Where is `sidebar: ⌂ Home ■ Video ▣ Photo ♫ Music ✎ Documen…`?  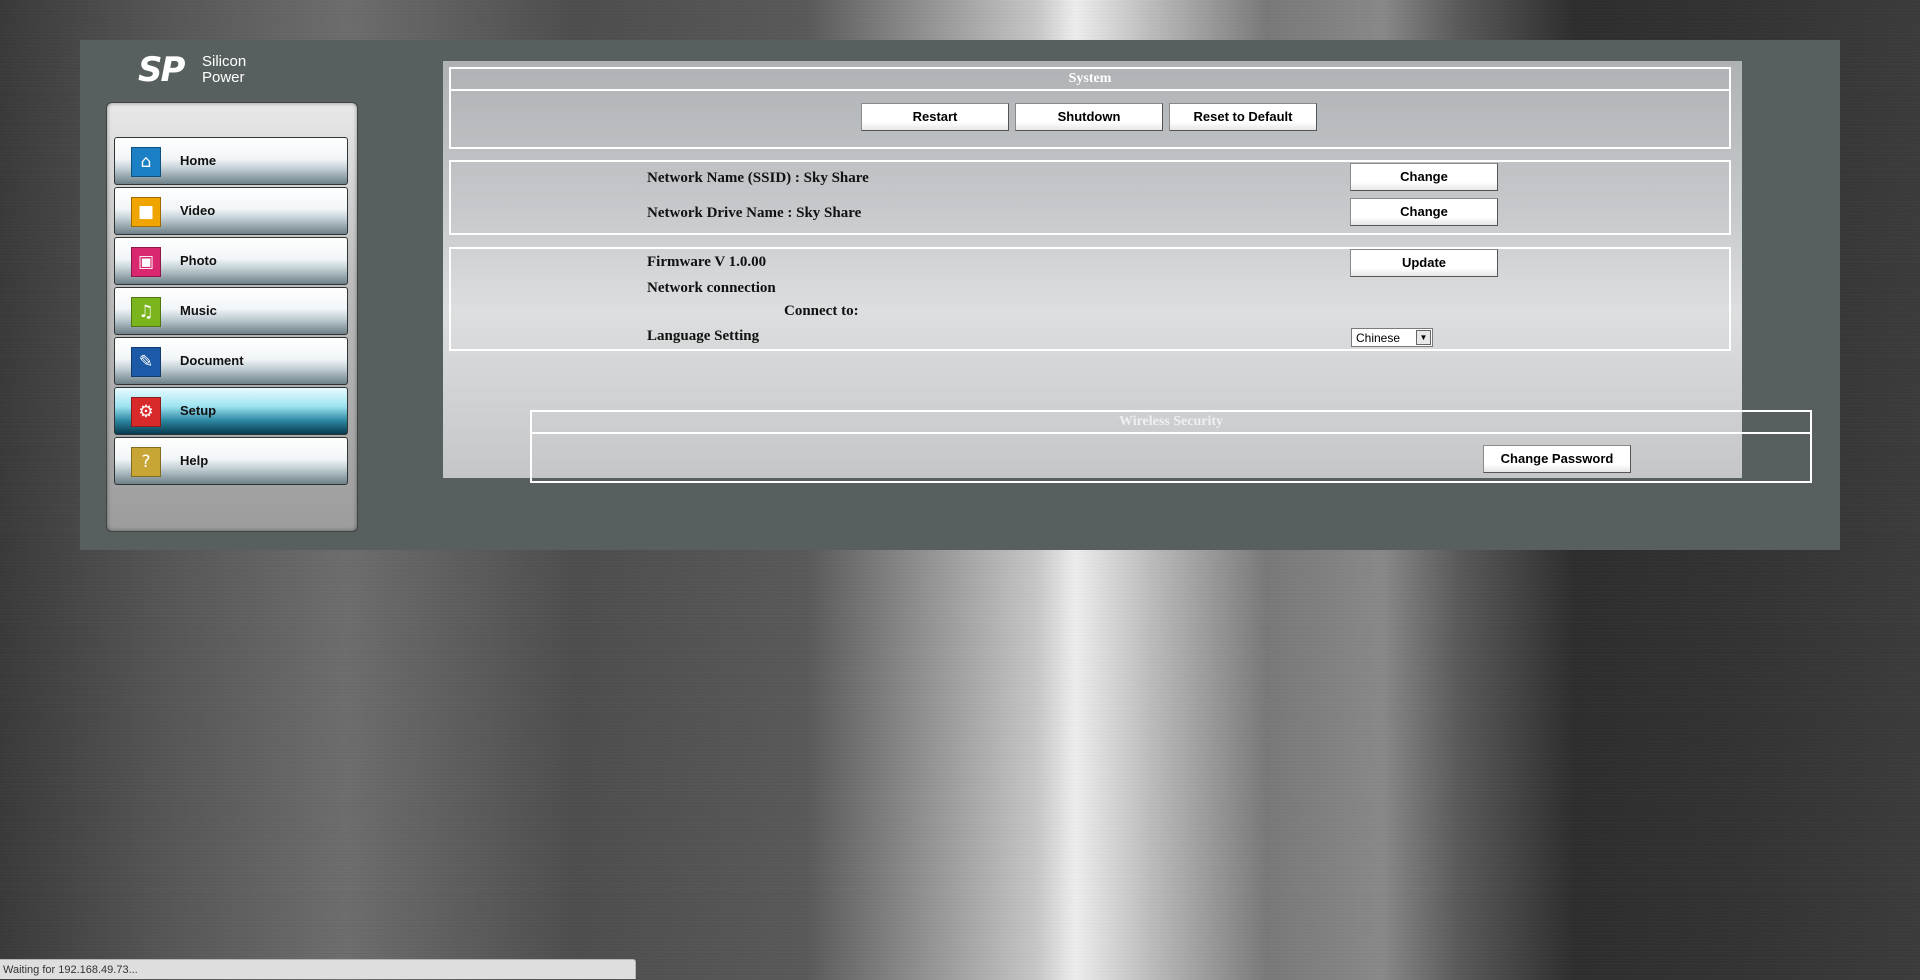 sidebar: ⌂ Home ■ Video ▣ Photo ♫ Music ✎ Documen… is located at coordinates (232, 317).